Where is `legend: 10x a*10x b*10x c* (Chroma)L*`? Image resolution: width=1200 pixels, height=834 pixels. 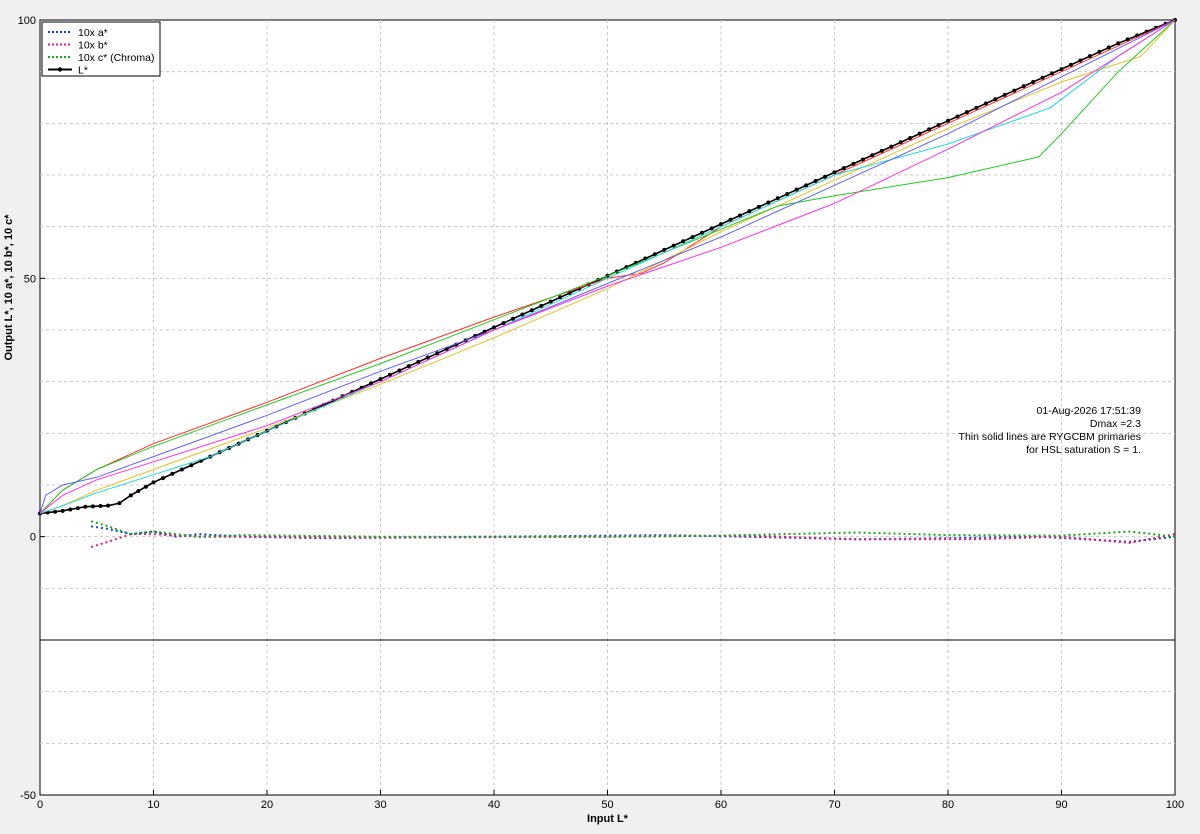
legend: 10x a*10x b*10x c* (Chroma)L* is located at coordinates (101, 49).